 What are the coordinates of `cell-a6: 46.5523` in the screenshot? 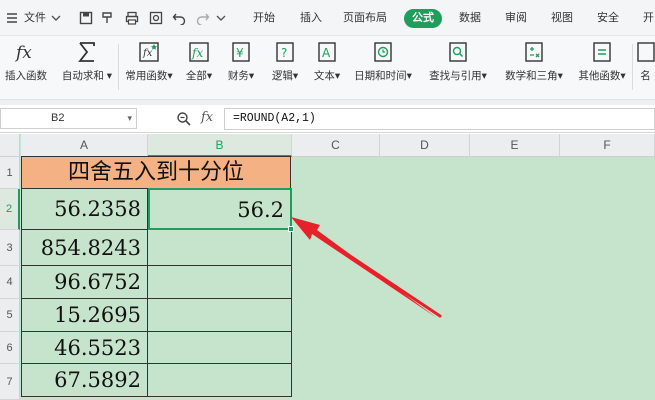 It's located at (84, 348).